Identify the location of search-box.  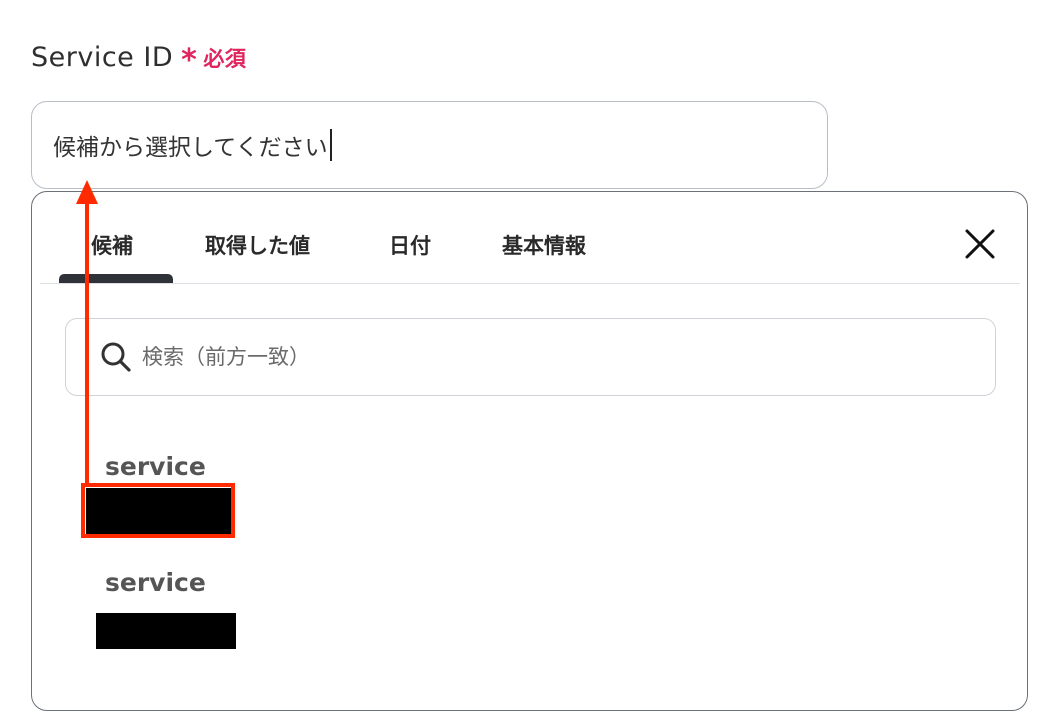
(530, 357).